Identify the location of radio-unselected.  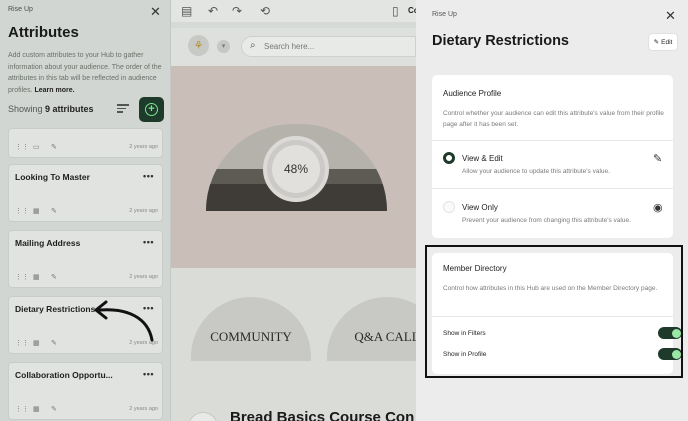
(449, 207).